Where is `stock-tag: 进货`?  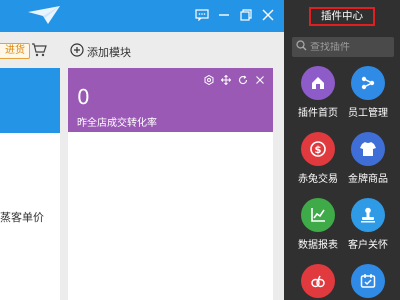
stock-tag: 进货 is located at coordinates (15, 51).